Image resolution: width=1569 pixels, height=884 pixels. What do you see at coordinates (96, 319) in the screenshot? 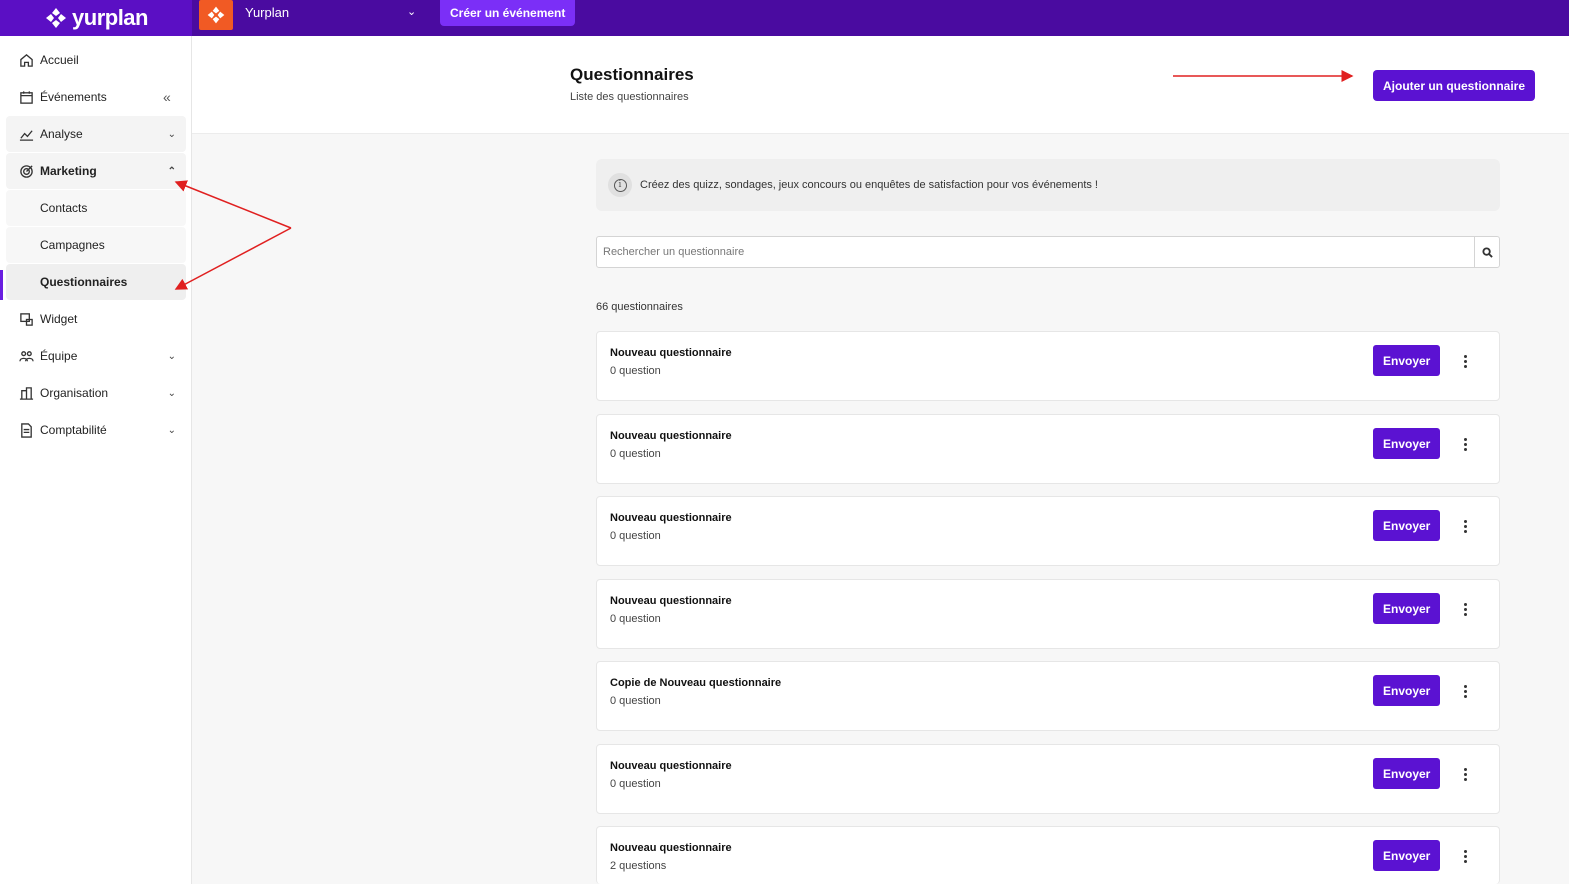
I see `sidebar-item-widget: Widget` at bounding box center [96, 319].